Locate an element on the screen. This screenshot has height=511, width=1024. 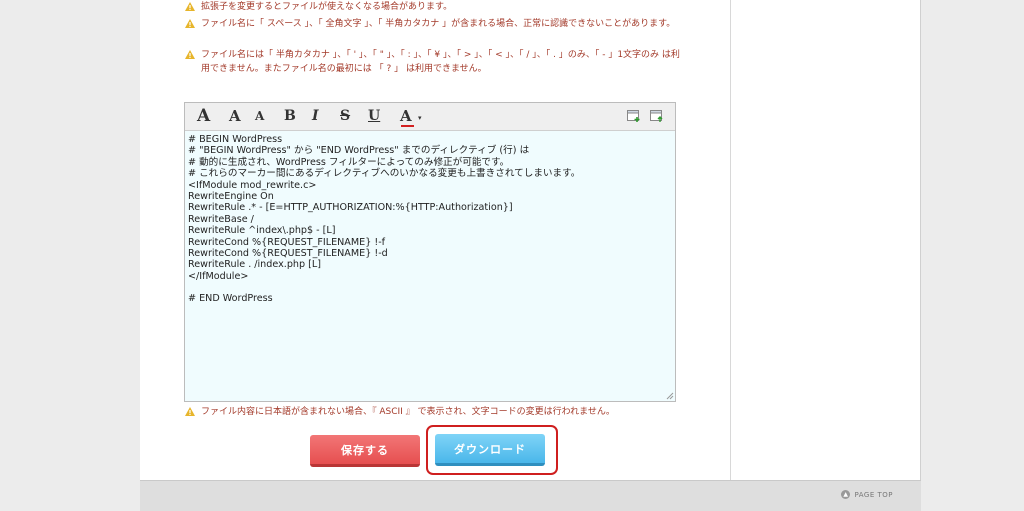
arrow-up-icon: ▲ is located at coordinates (846, 494).